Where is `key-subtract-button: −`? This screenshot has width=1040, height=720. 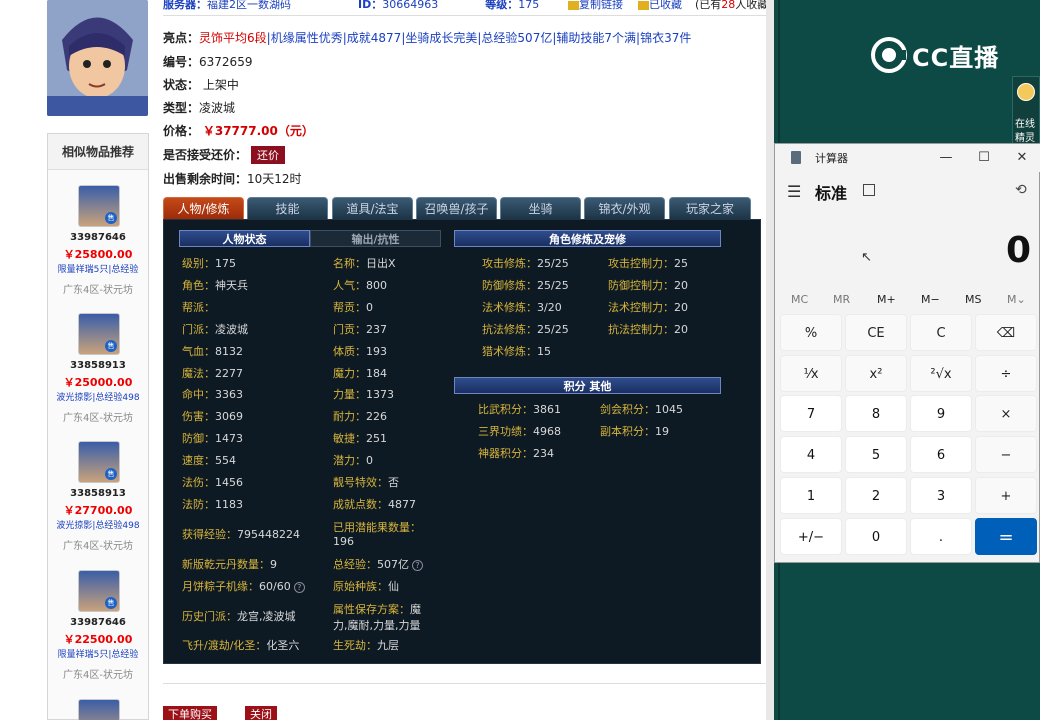 key-subtract-button: − is located at coordinates (1006, 454).